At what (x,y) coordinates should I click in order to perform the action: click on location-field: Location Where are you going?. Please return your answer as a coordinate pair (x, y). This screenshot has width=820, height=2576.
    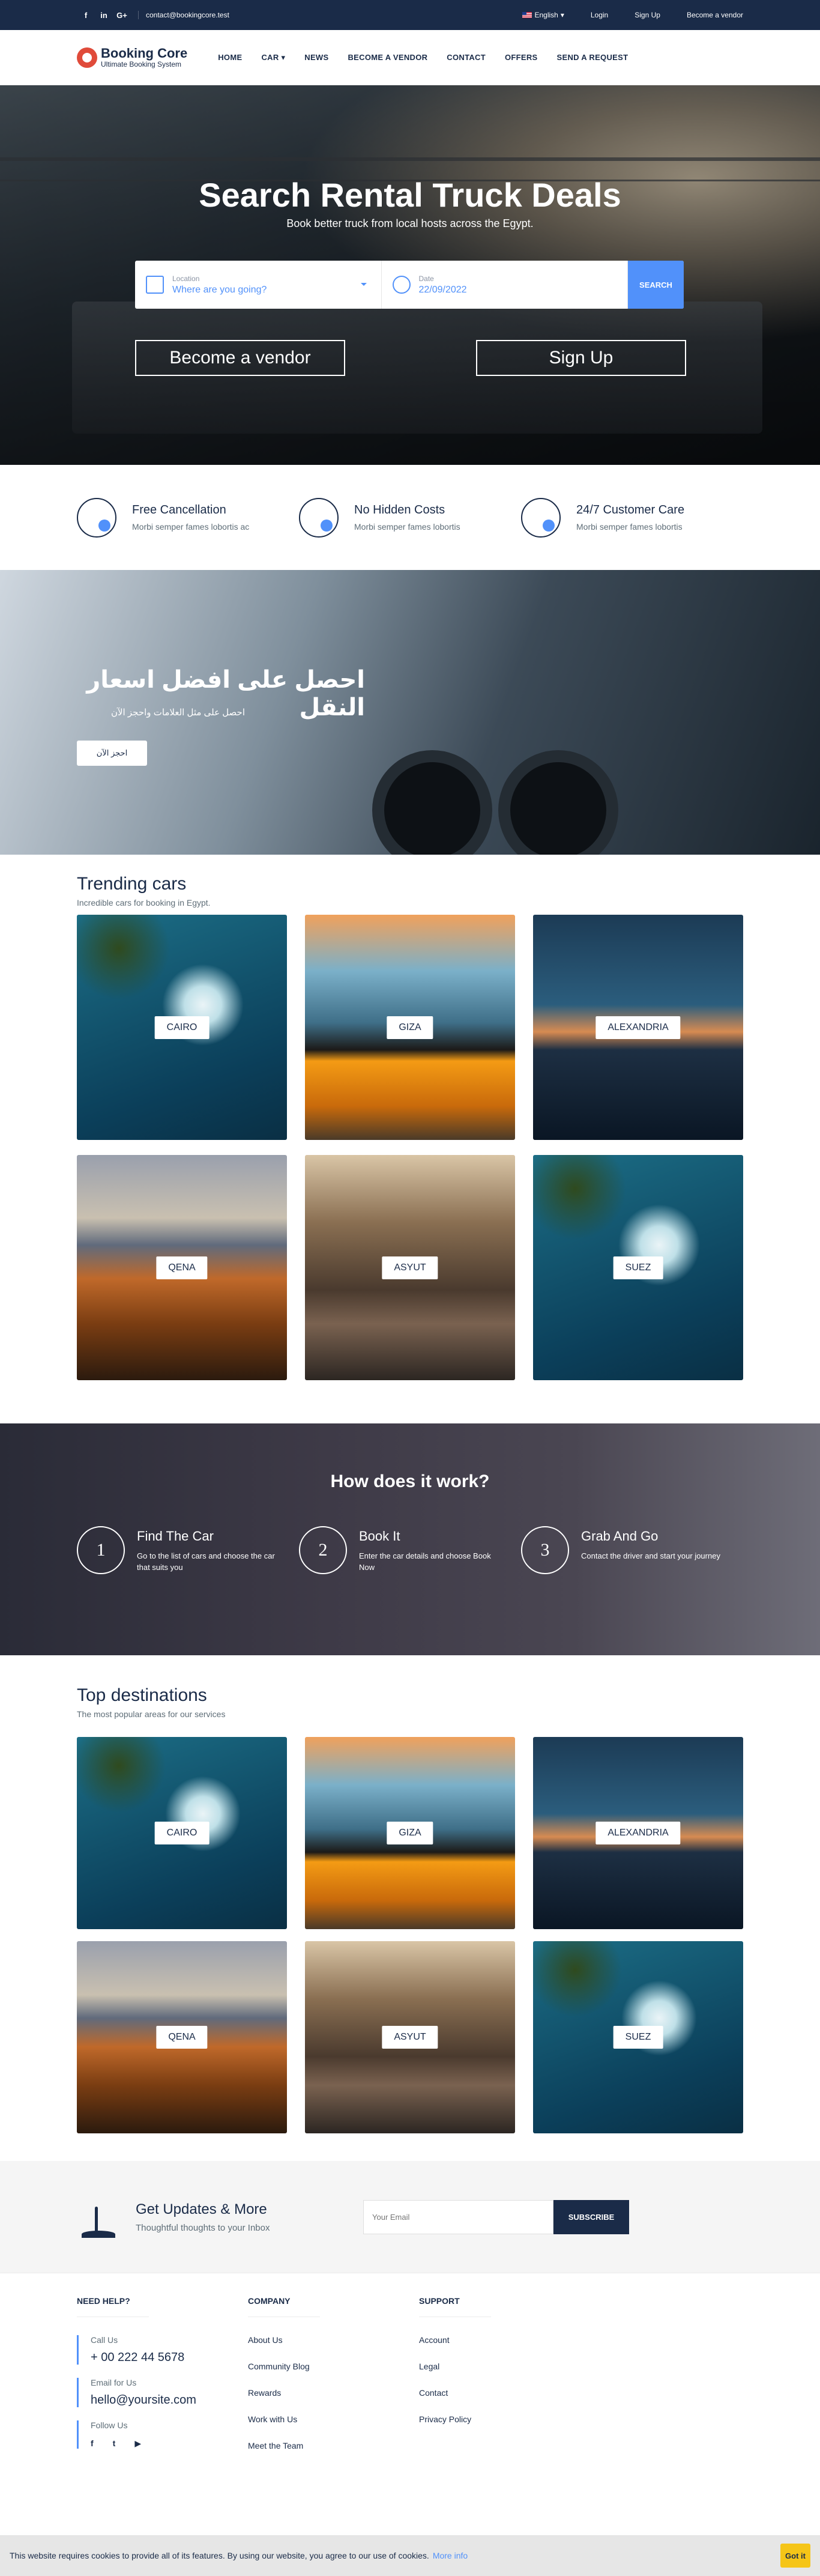
    Looking at the image, I should click on (258, 285).